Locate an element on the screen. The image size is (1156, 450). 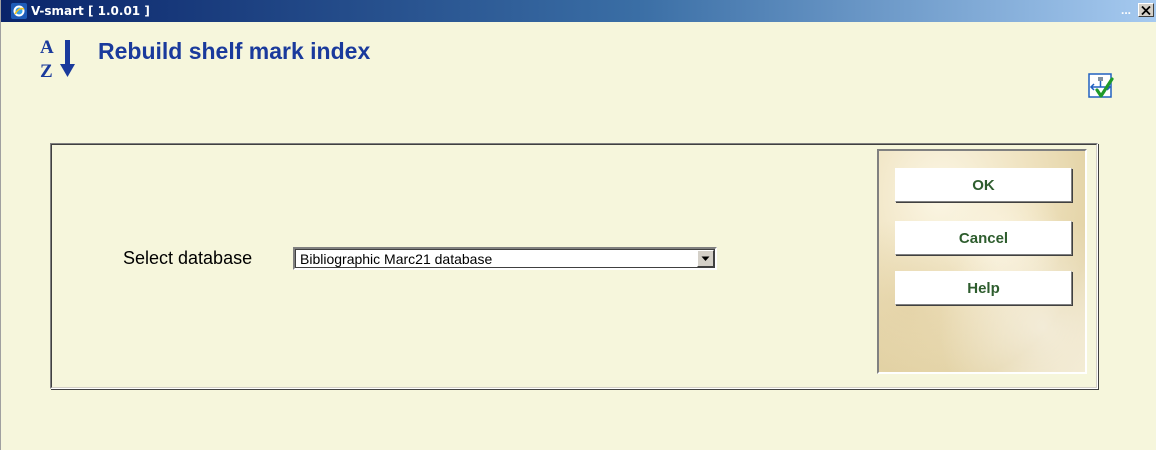
button-panel: OK Cancel Help is located at coordinates (982, 261).